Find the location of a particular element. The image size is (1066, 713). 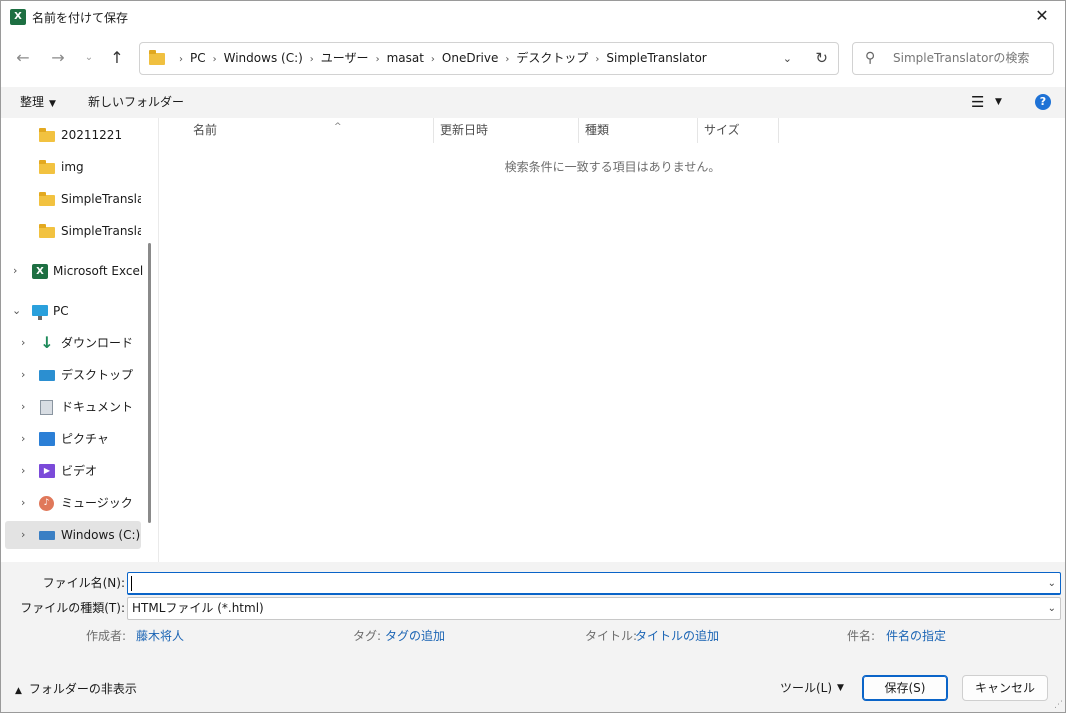

sidebar-item-downloads: › ↓ ダウンロード is located at coordinates (73, 343).